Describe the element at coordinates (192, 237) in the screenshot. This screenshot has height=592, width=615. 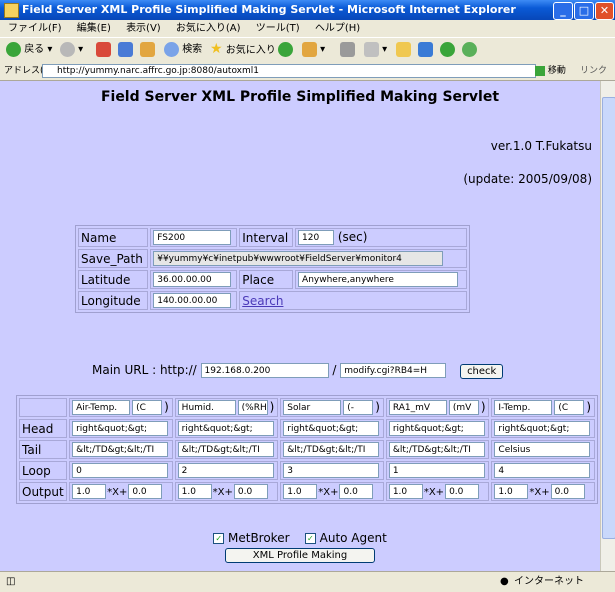
I see `name-input: FS200` at that location.